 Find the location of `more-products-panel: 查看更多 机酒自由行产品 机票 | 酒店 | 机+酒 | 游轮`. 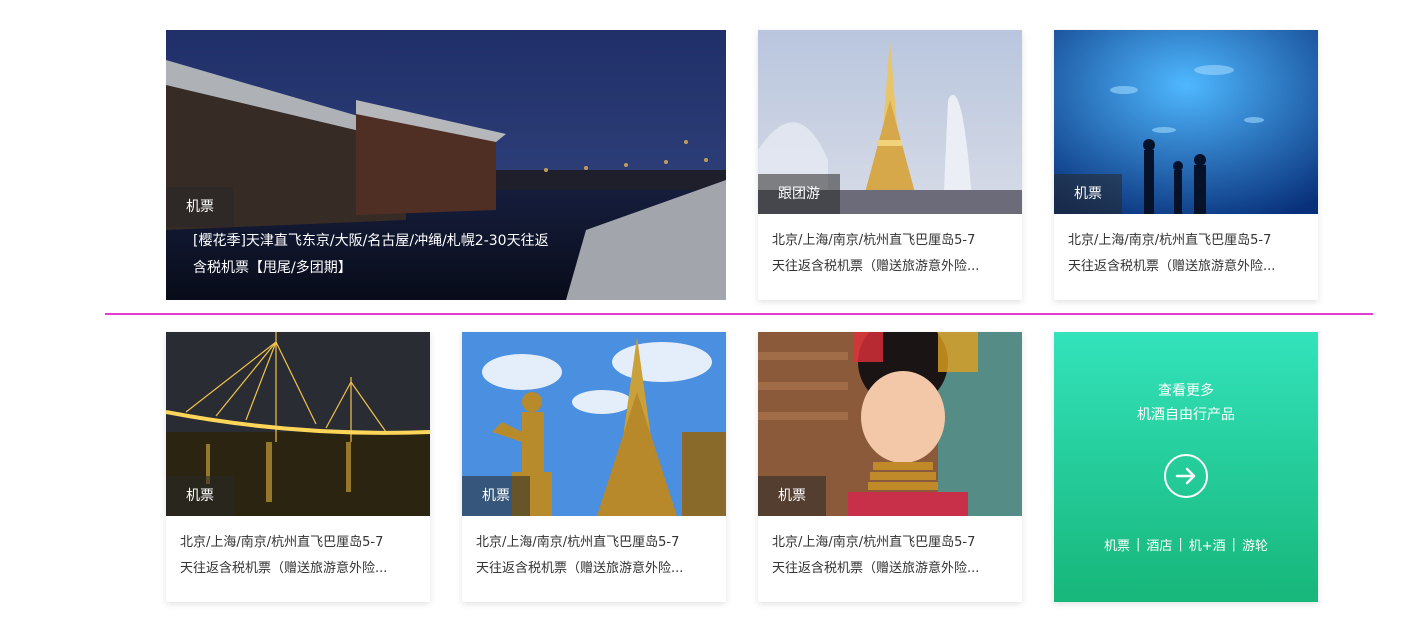

more-products-panel: 查看更多 机酒自由行产品 机票 | 酒店 | 机+酒 | 游轮 is located at coordinates (1186, 467).